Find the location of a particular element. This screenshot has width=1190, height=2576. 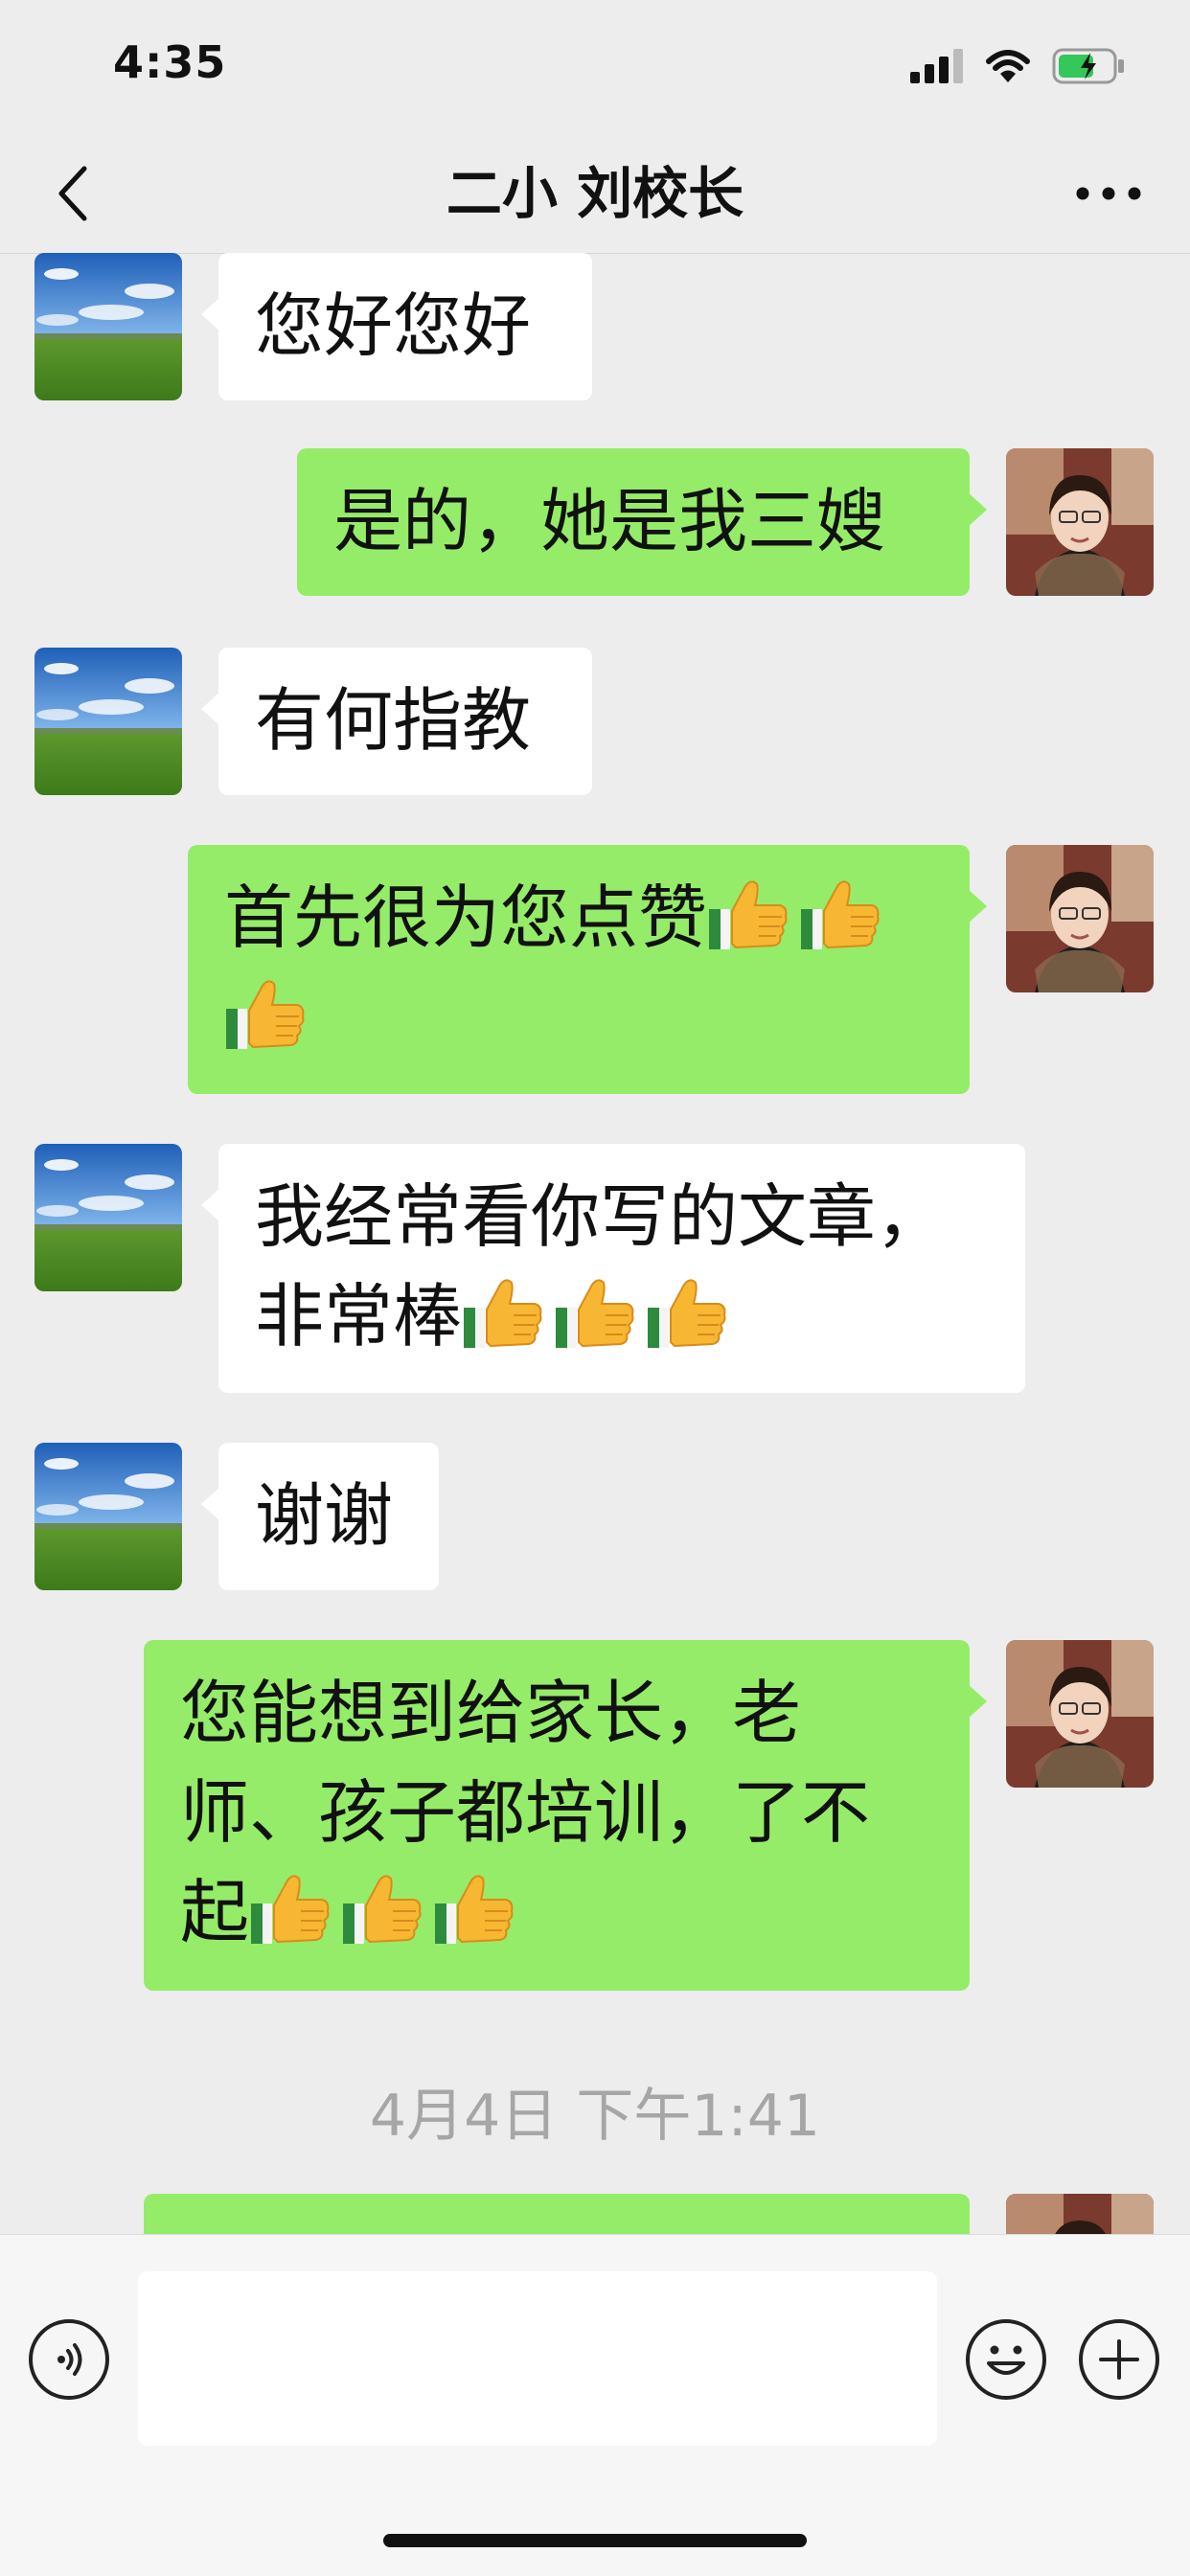

message-bubble-outgoing: 是的，她是我三嫂 is located at coordinates (642, 522).